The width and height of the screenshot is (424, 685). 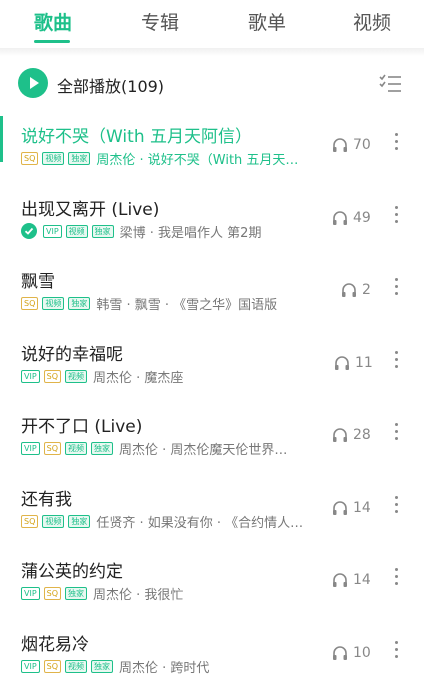 What do you see at coordinates (212, 84) in the screenshot?
I see `play-all-bar: 全部播放(109)` at bounding box center [212, 84].